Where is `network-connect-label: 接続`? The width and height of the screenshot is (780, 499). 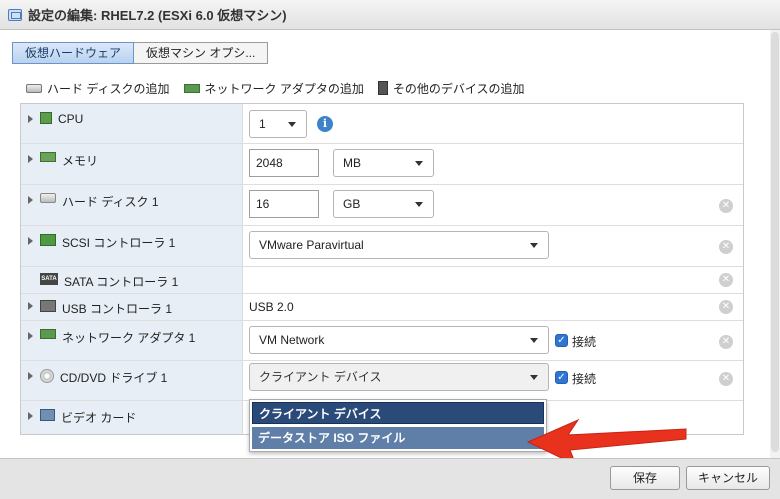
network-connect-label: 接続 is located at coordinates (584, 342).